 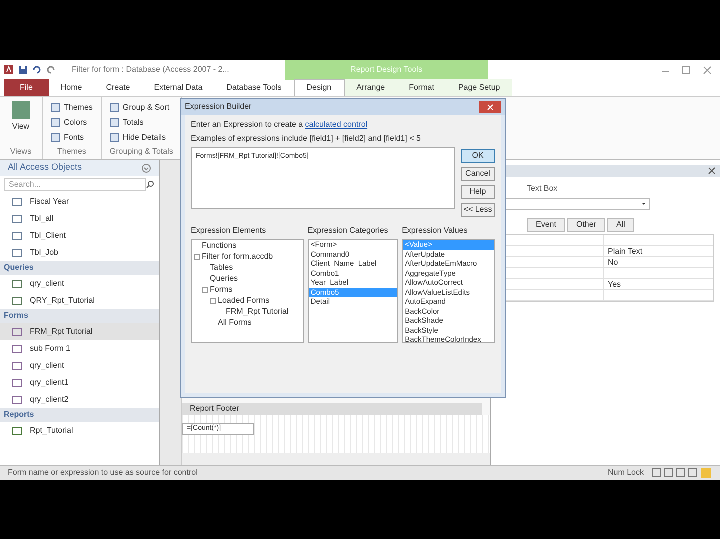 I want to click on section-header: Queries, so click(x=79, y=268).